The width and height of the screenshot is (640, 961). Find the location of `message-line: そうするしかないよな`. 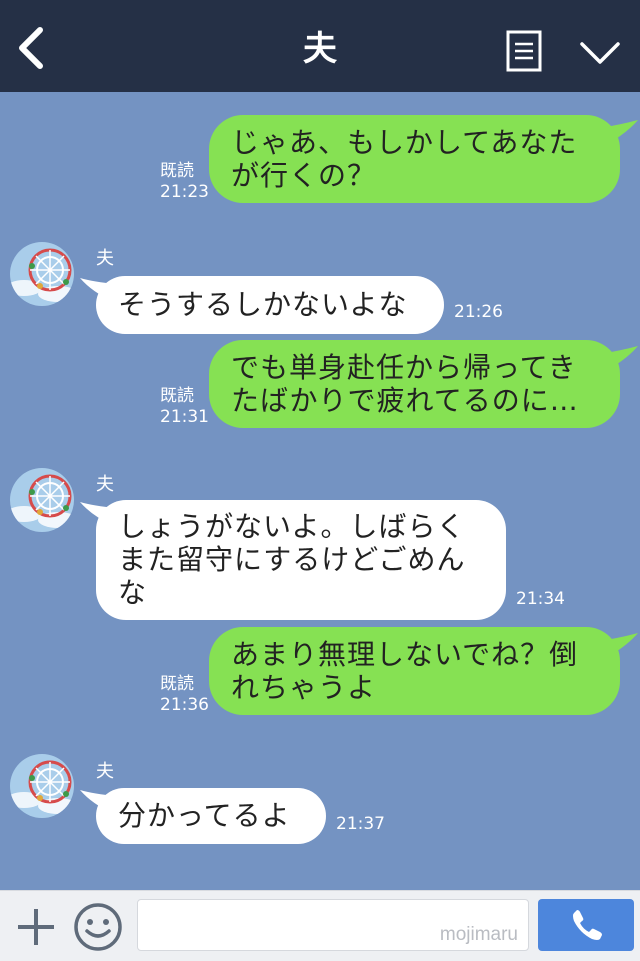

message-line: そうするしかないよな is located at coordinates (263, 304).